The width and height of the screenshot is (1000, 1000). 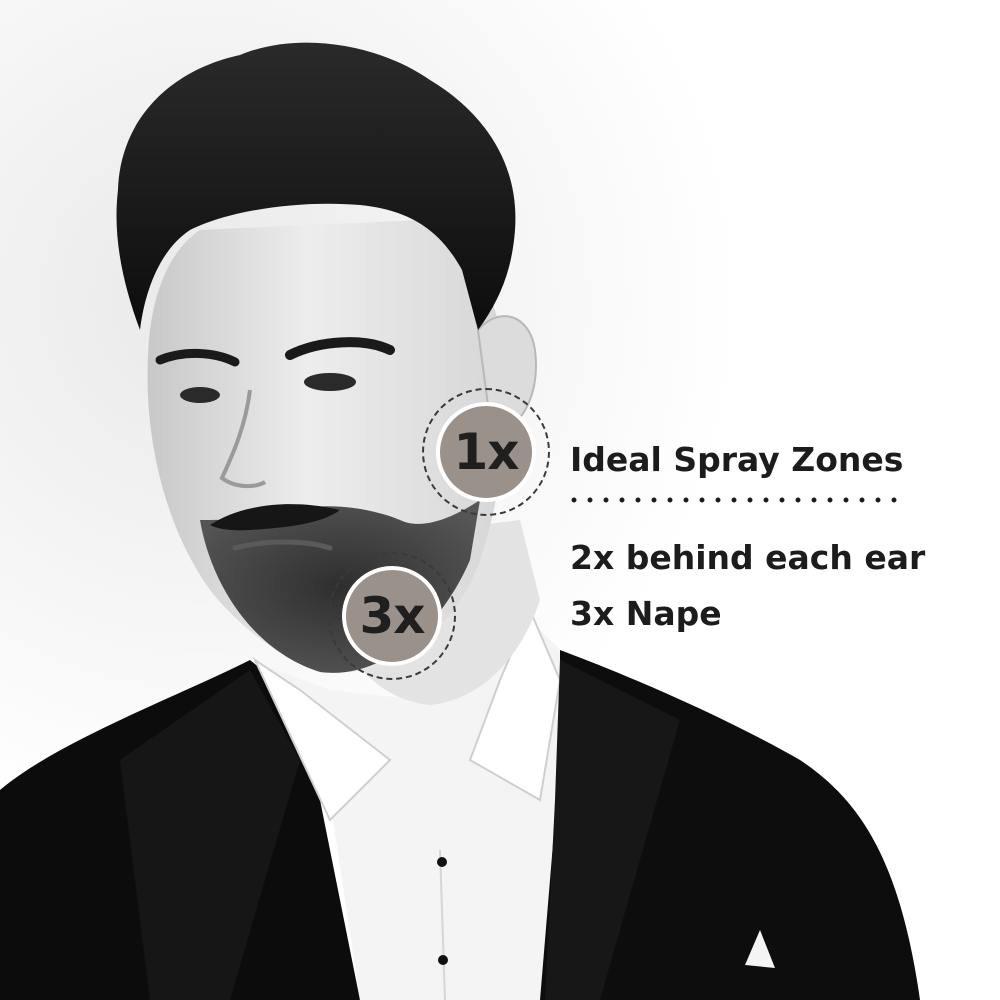 I want to click on spray-zone-badge-1x: 1x, so click(x=486, y=452).